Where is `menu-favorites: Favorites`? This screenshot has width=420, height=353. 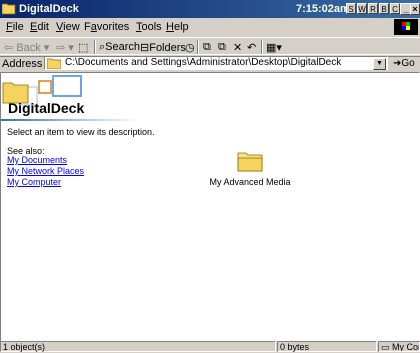 menu-favorites: Favorites is located at coordinates (106, 27).